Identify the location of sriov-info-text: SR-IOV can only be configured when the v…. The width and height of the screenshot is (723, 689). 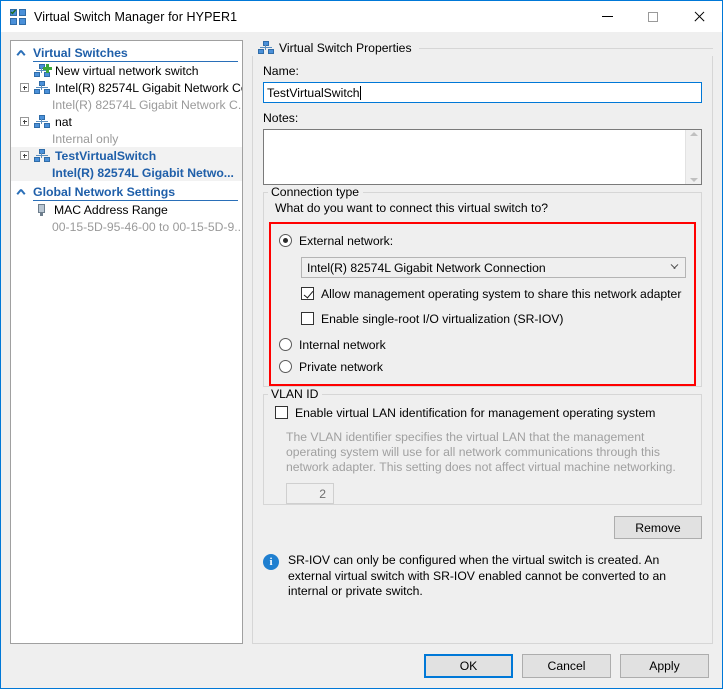
(477, 575).